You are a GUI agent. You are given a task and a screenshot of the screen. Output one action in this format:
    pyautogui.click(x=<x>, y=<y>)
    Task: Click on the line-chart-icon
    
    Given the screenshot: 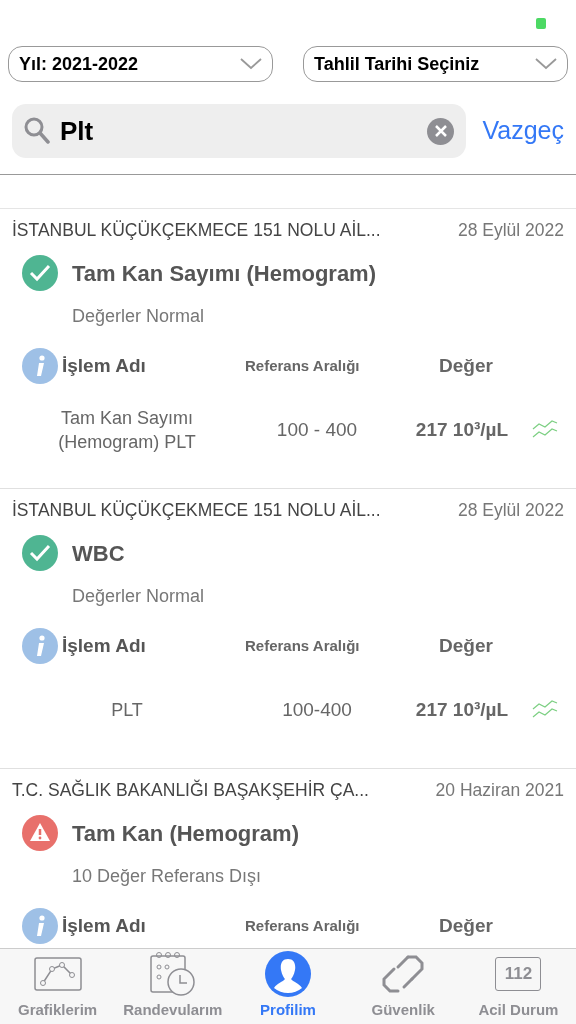 What is the action you would take?
    pyautogui.click(x=57, y=973)
    